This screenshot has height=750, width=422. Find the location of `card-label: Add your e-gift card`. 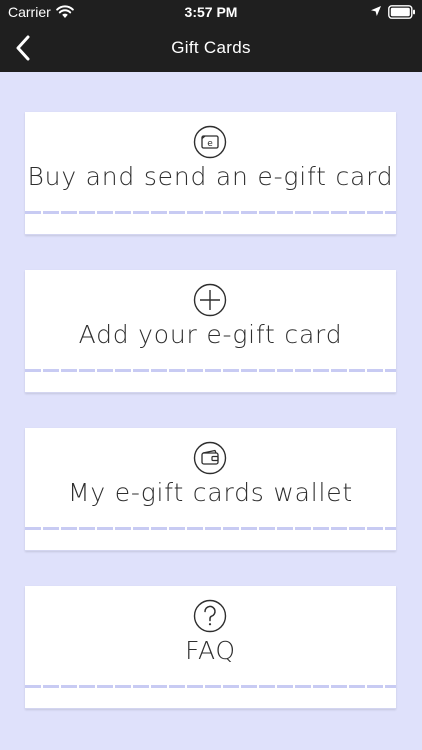

card-label: Add your e-gift card is located at coordinates (210, 334).